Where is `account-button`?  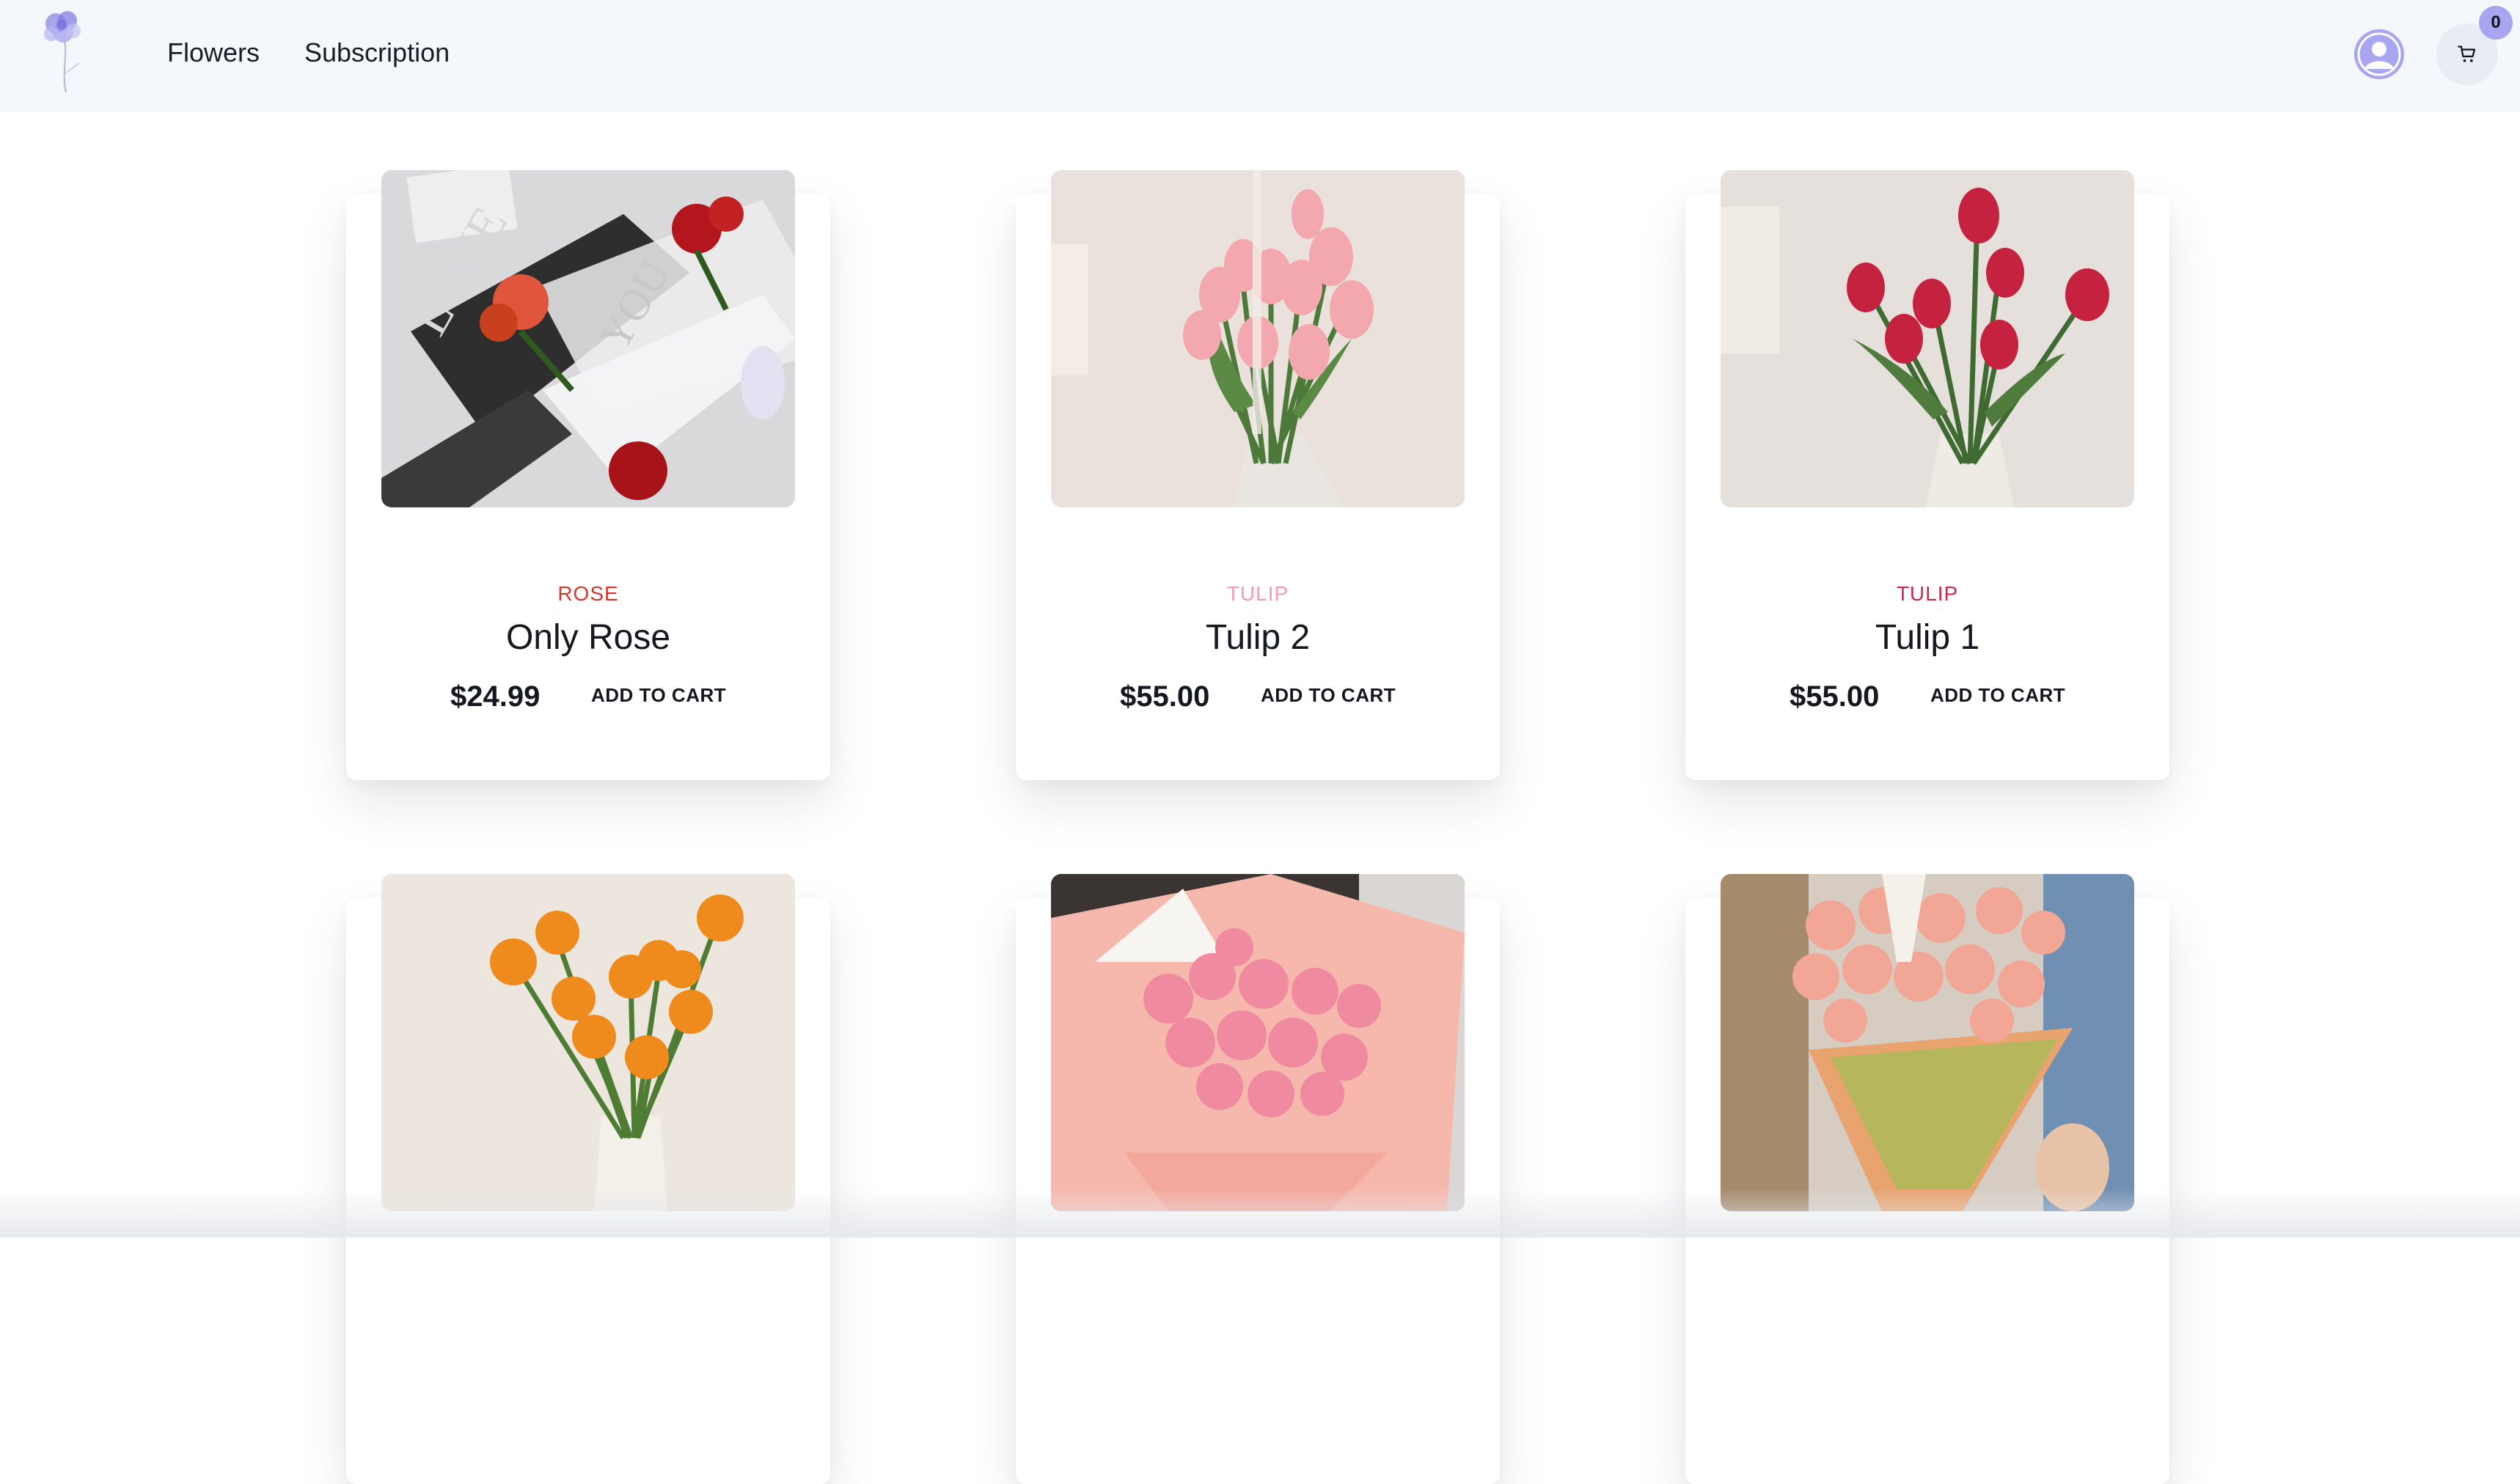
account-button is located at coordinates (2379, 54).